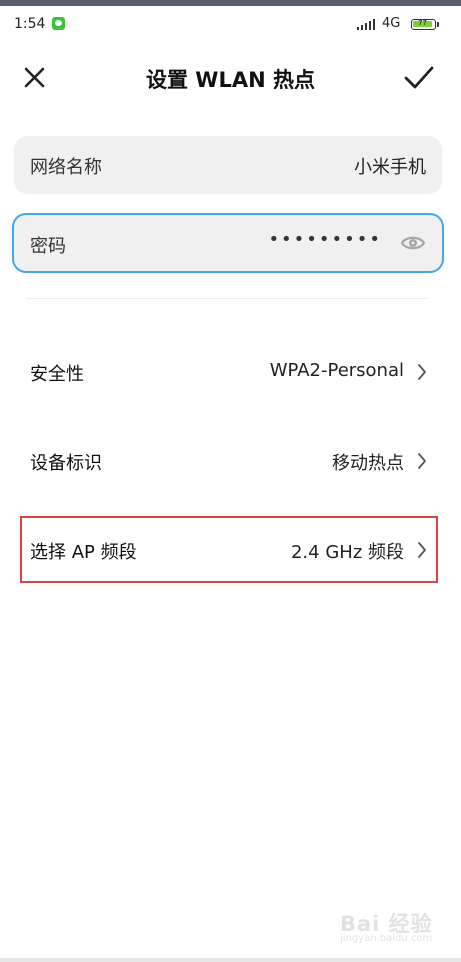 This screenshot has height=962, width=461. What do you see at coordinates (336, 370) in the screenshot?
I see `security-value: WPA2-Personal` at bounding box center [336, 370].